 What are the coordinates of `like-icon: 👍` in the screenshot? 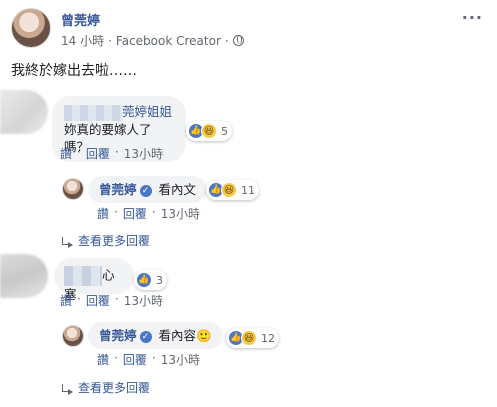 It's located at (144, 280).